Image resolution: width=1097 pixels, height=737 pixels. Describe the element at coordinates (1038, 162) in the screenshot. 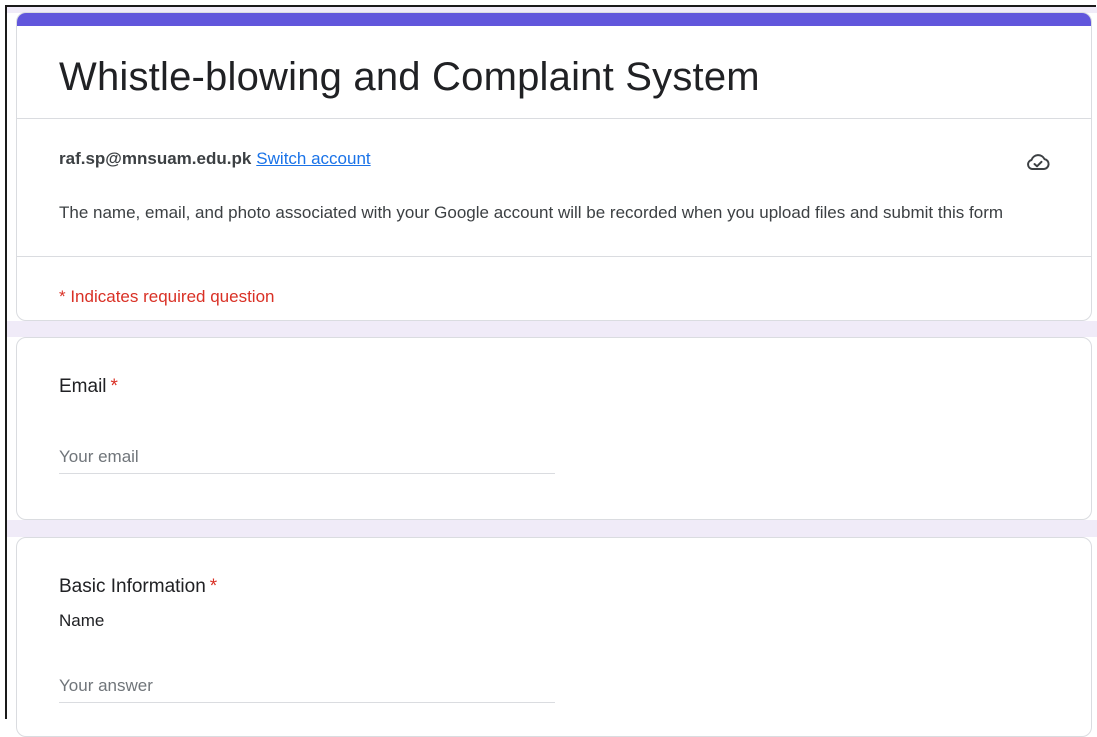

I see `cloud-check-icon` at that location.